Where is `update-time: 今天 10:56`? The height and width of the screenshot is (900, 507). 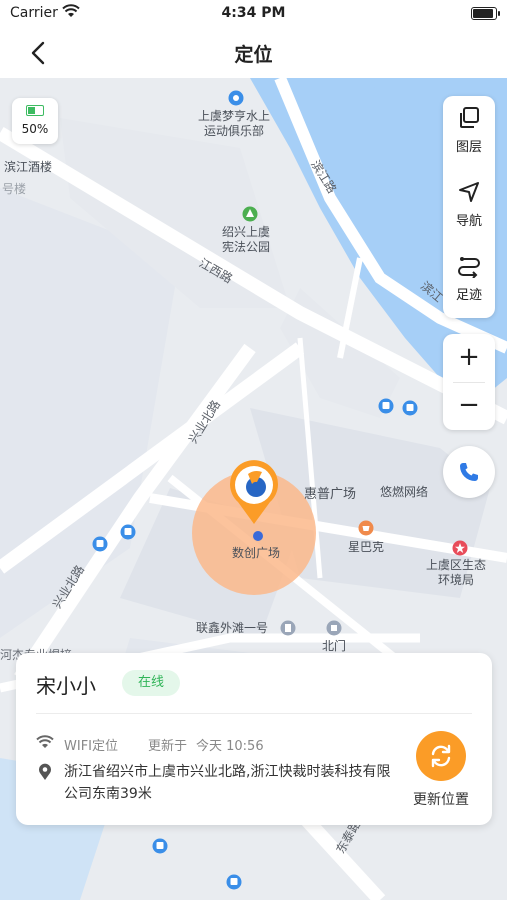 update-time: 今天 10:56 is located at coordinates (230, 746).